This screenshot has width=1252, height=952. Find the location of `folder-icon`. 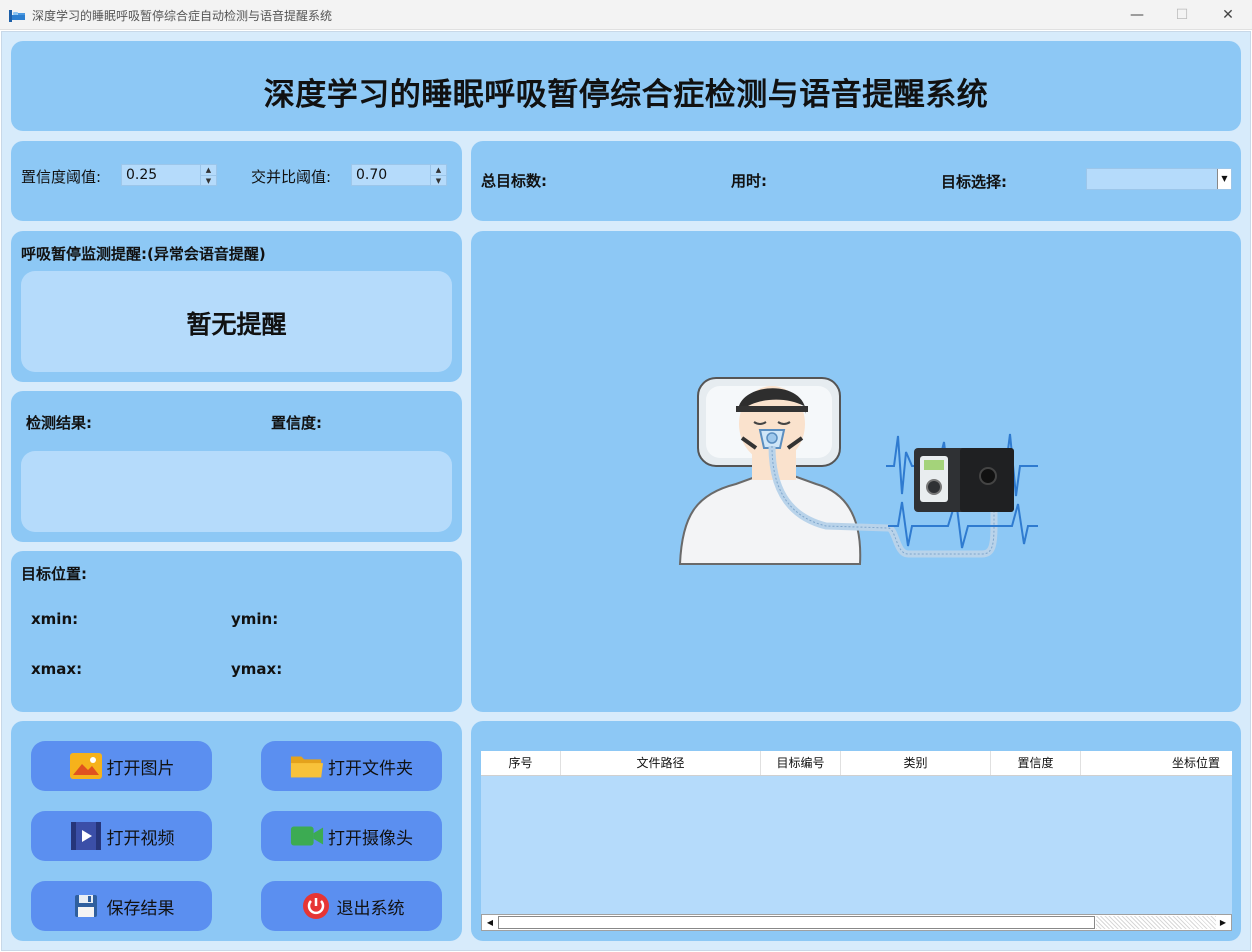

folder-icon is located at coordinates (307, 766).